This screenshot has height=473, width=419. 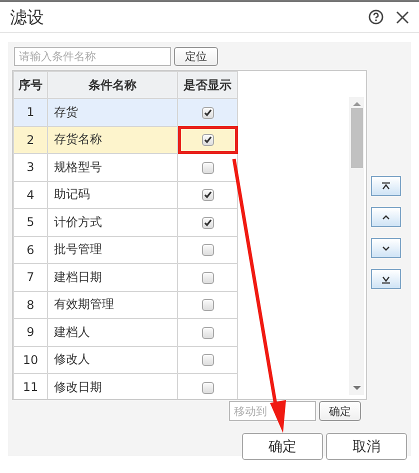 What do you see at coordinates (31, 222) in the screenshot?
I see `table-cell: 5` at bounding box center [31, 222].